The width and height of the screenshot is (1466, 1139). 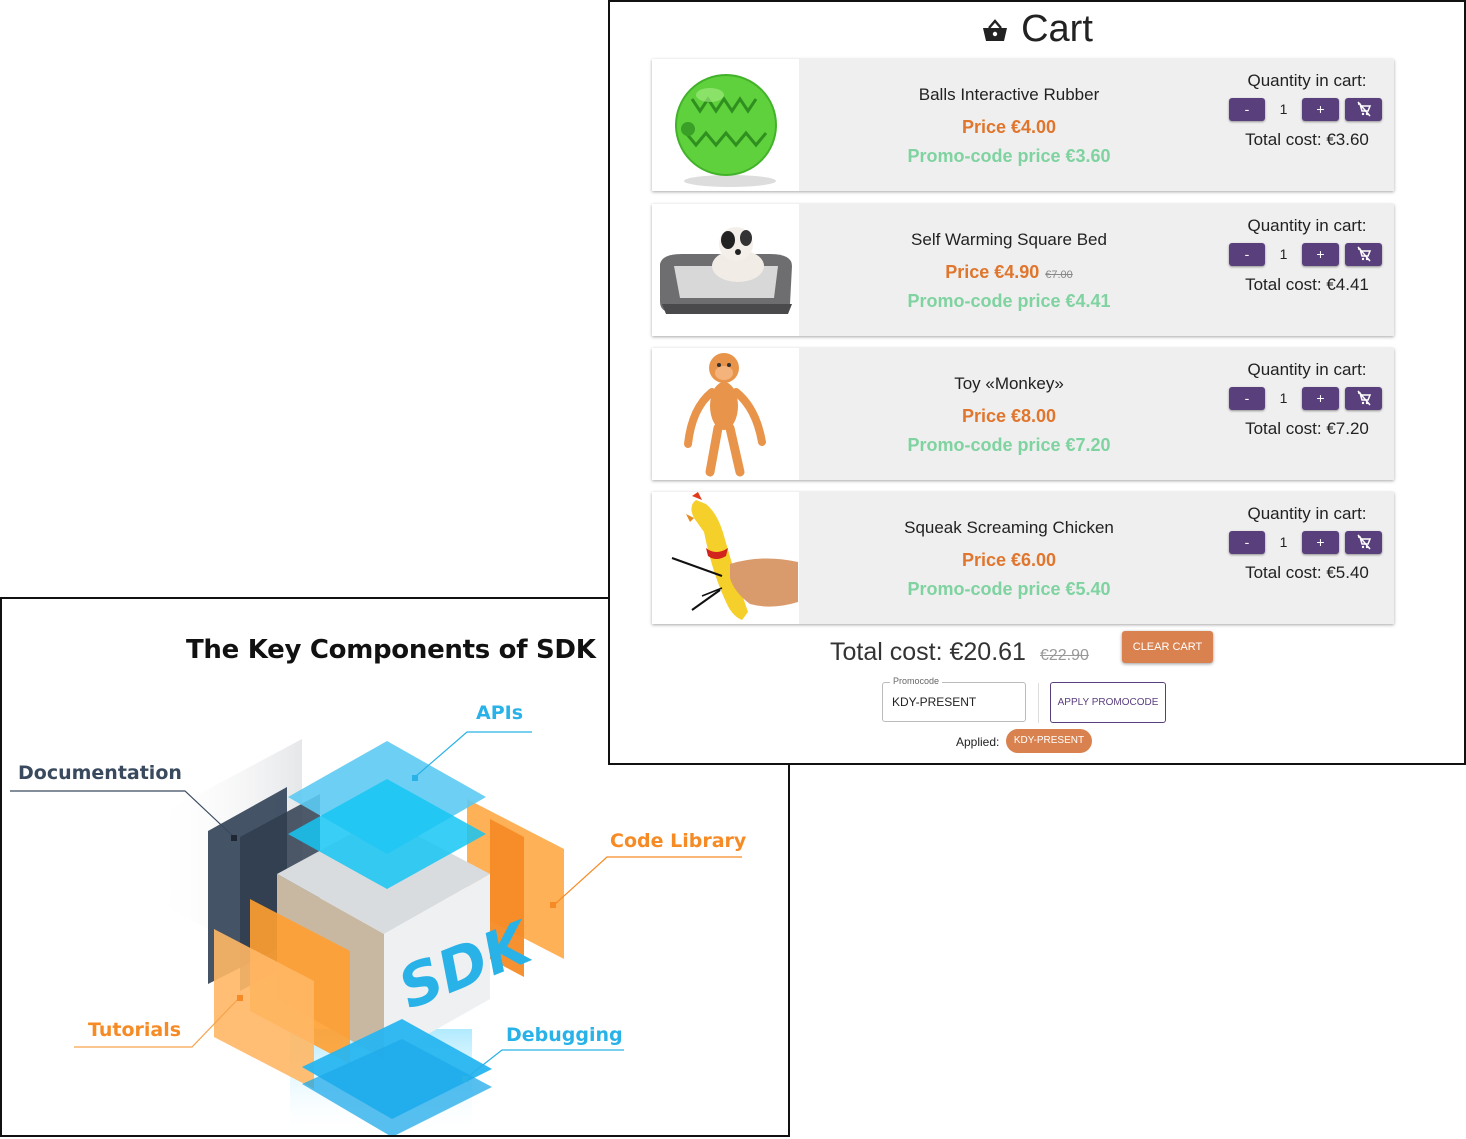 What do you see at coordinates (1009, 416) in the screenshot?
I see `item-price: Price €8.00` at bounding box center [1009, 416].